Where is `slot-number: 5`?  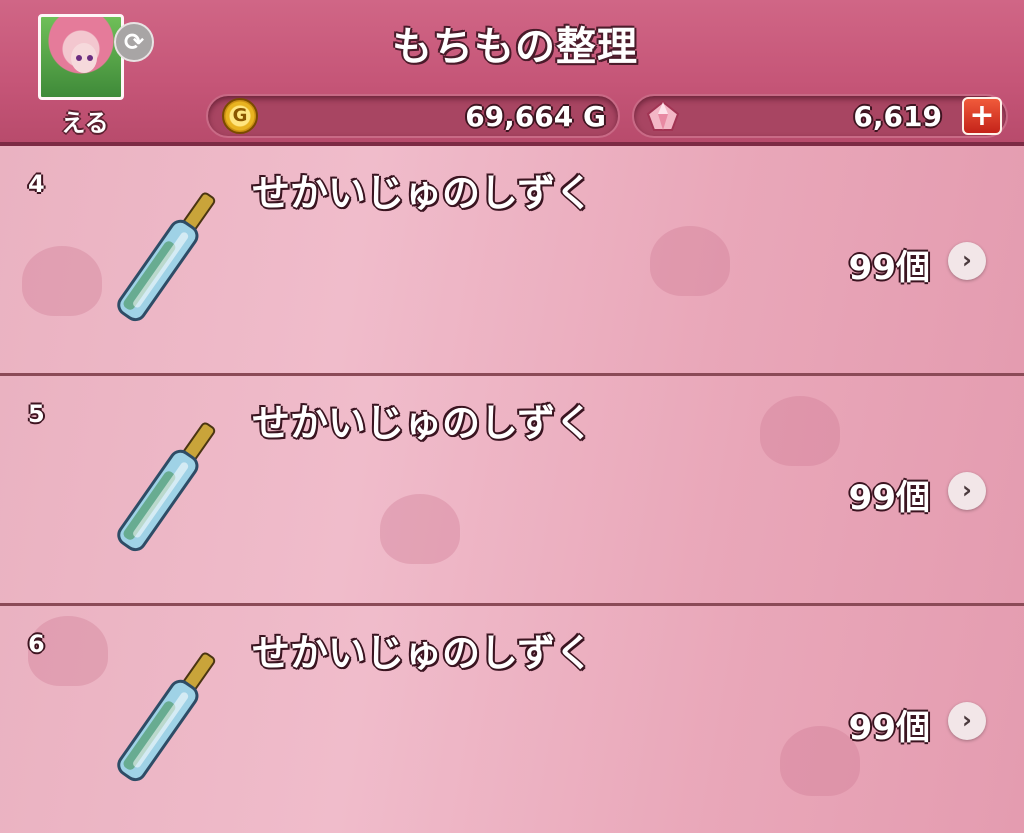
slot-number: 5 is located at coordinates (36, 414).